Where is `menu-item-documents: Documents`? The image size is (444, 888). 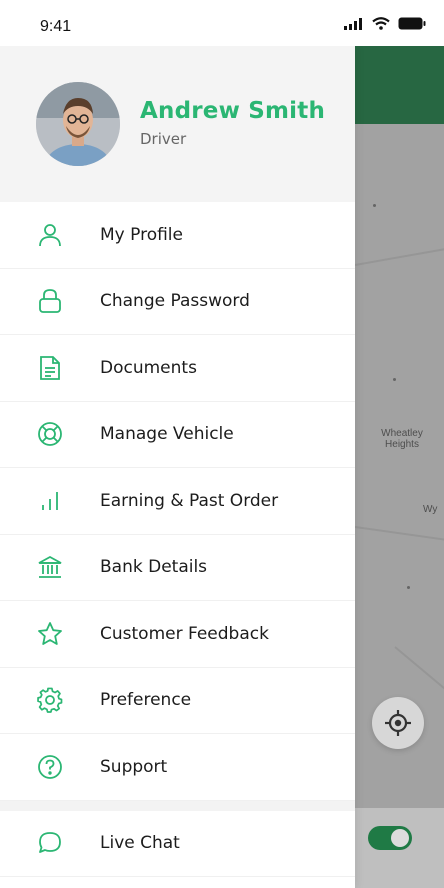
menu-item-documents: Documents is located at coordinates (177, 368).